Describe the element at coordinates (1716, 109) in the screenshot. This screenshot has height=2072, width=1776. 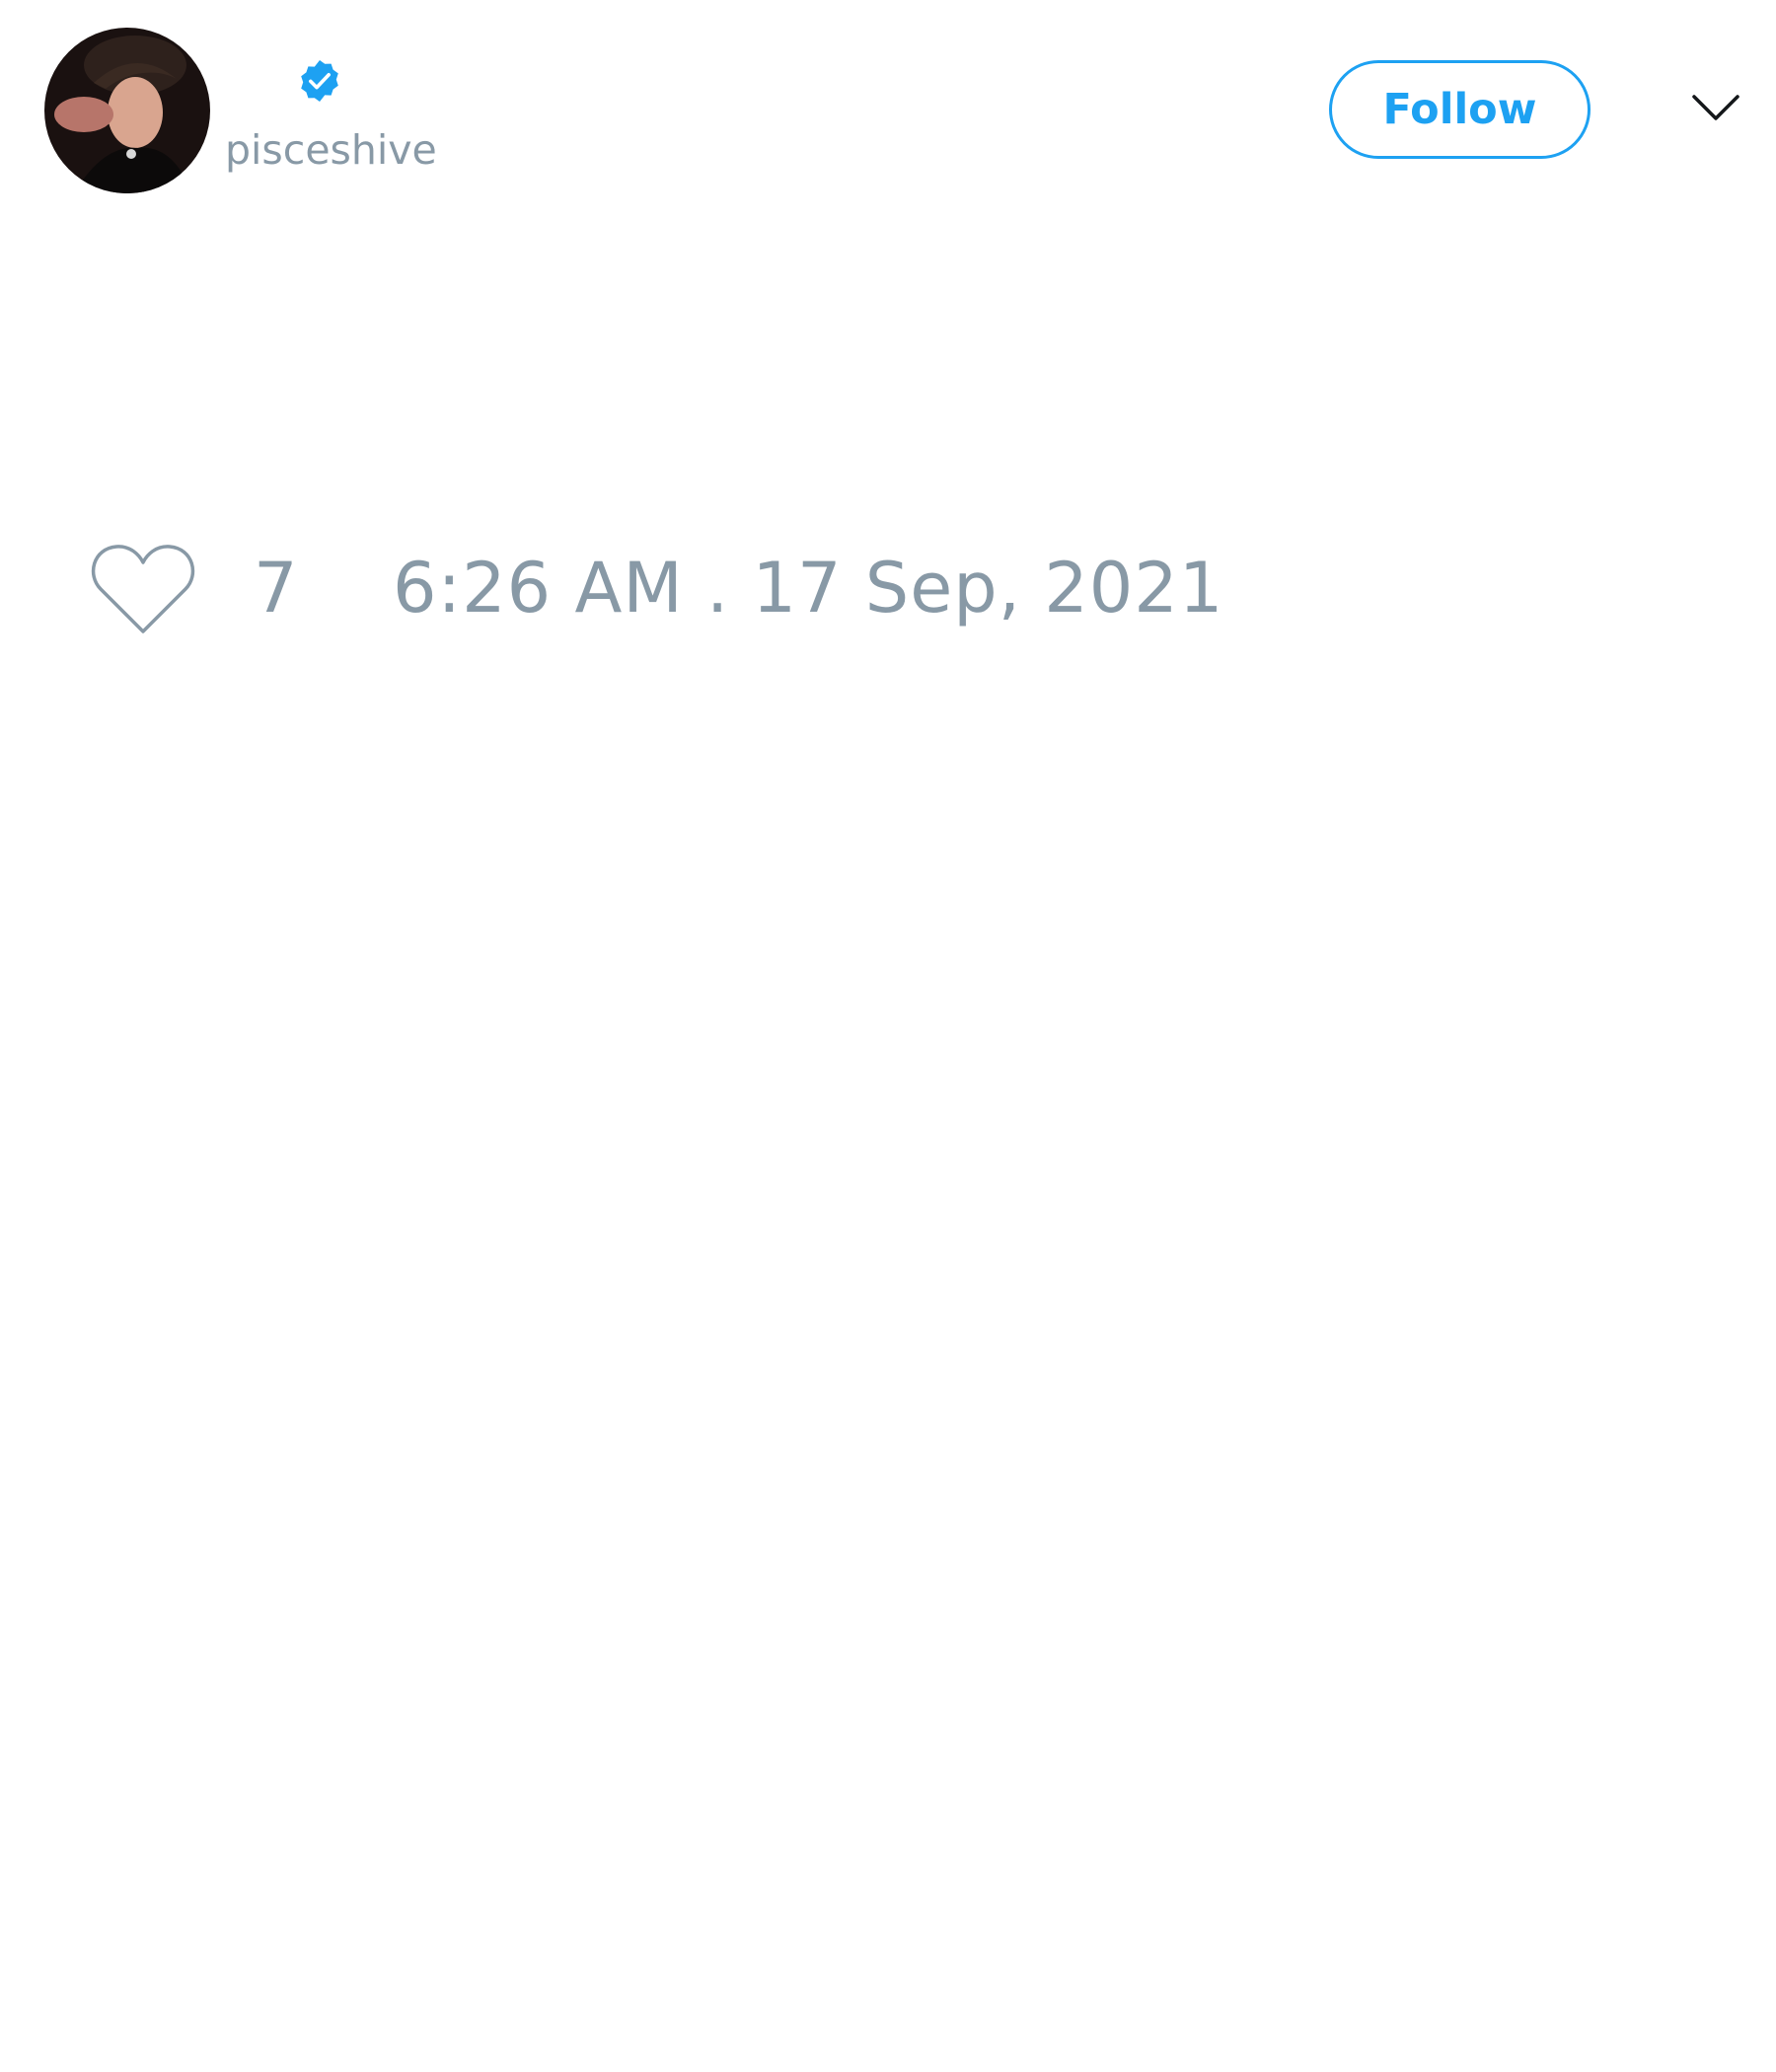
I see `chevron-down-icon` at that location.